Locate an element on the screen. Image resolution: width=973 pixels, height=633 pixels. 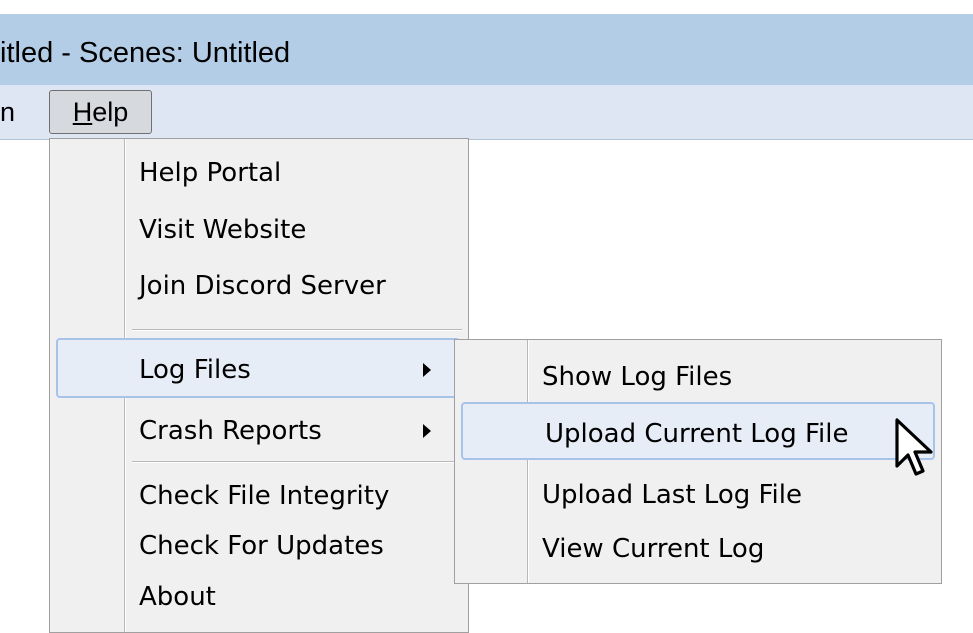
menu-item-log-files-highlight is located at coordinates (258, 368).